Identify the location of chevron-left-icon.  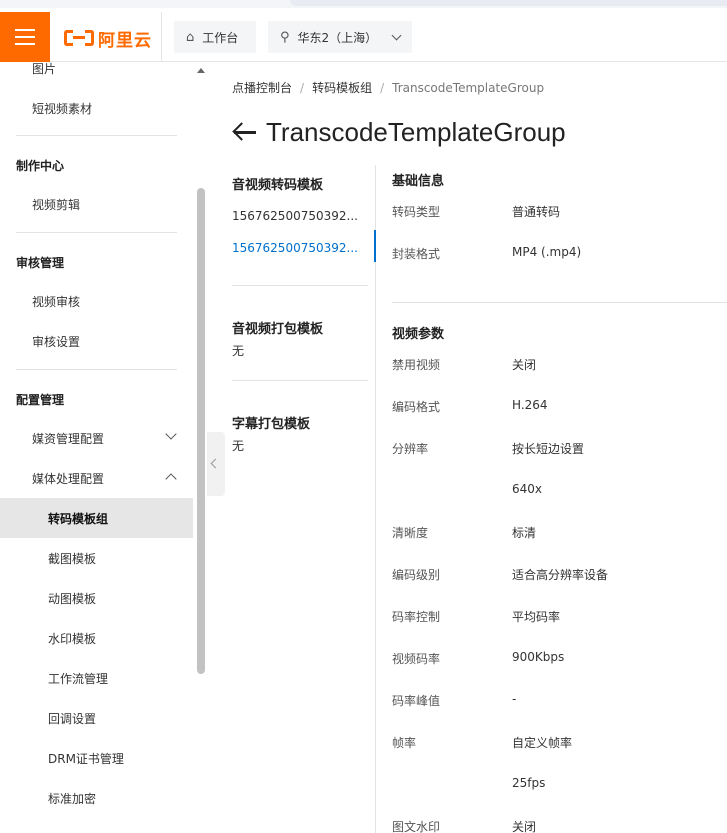
(215, 463).